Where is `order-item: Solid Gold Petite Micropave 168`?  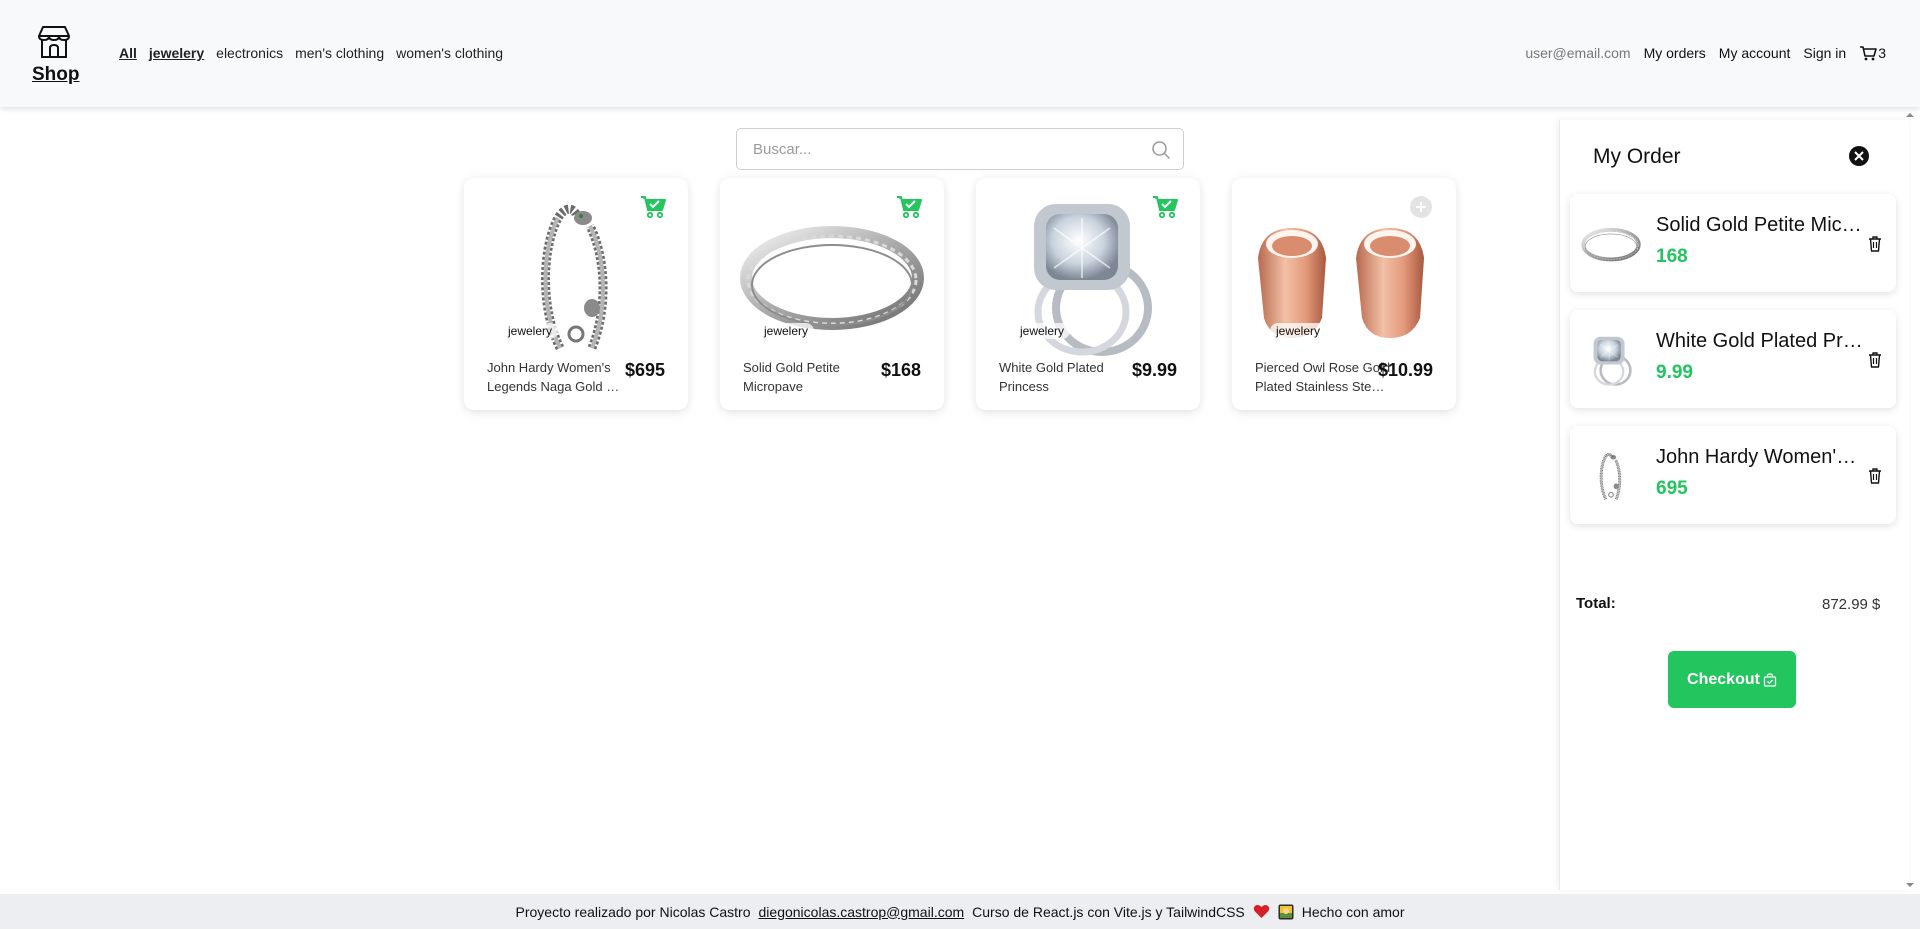
order-item: Solid Gold Petite Micropave 168 is located at coordinates (1733, 243).